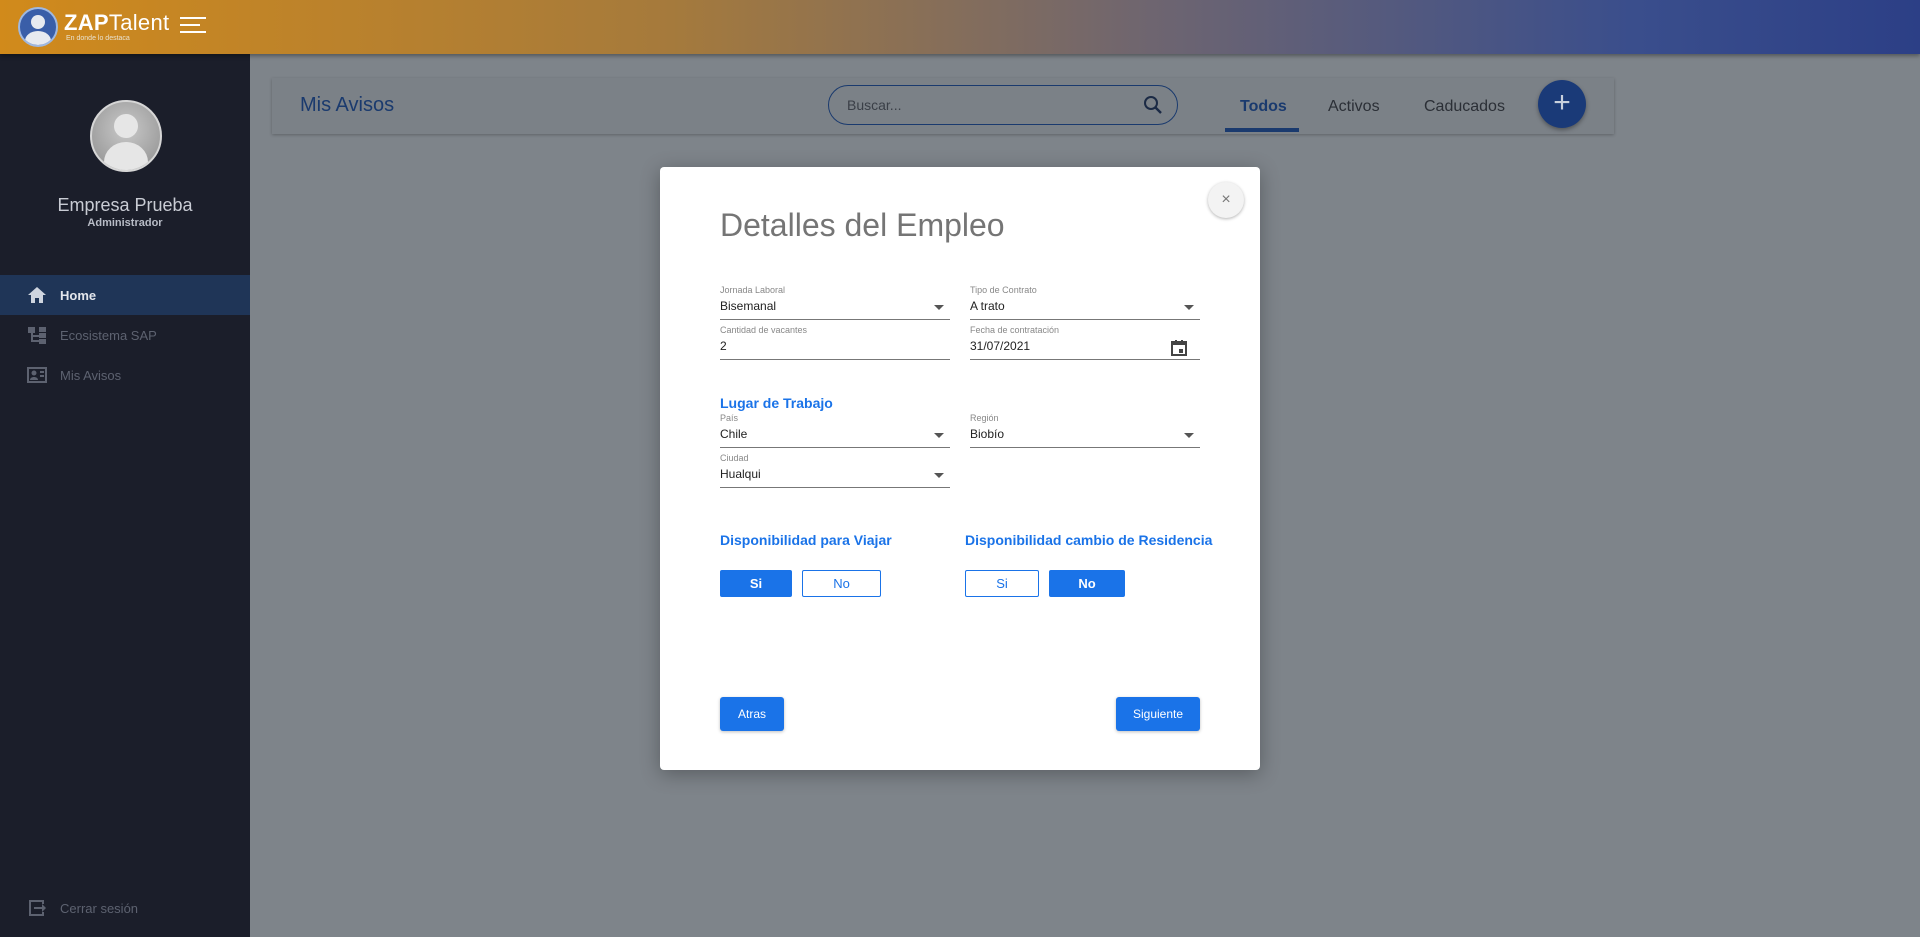 This screenshot has height=937, width=1920. What do you see at coordinates (1262, 130) in the screenshot?
I see `tab-active-indicator` at bounding box center [1262, 130].